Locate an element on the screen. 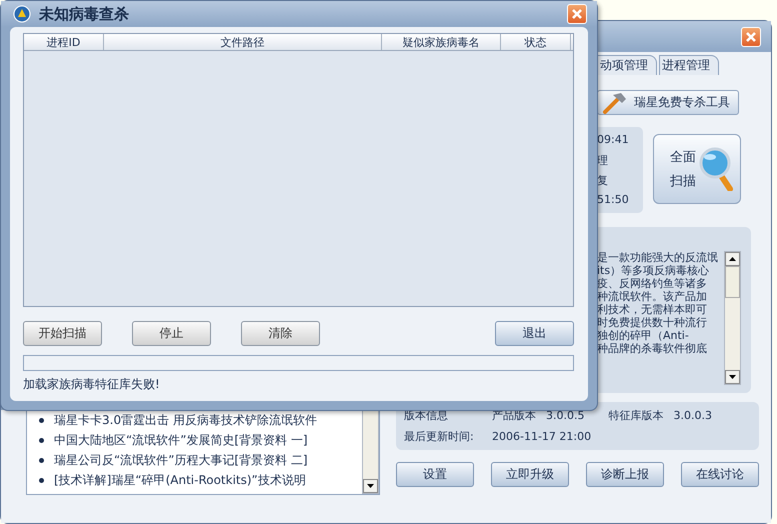  signature-version-label: 特征库版本 is located at coordinates (636, 415).